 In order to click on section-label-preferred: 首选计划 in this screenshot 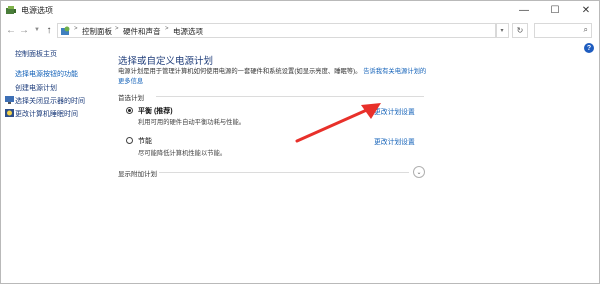, I will do `click(131, 98)`.